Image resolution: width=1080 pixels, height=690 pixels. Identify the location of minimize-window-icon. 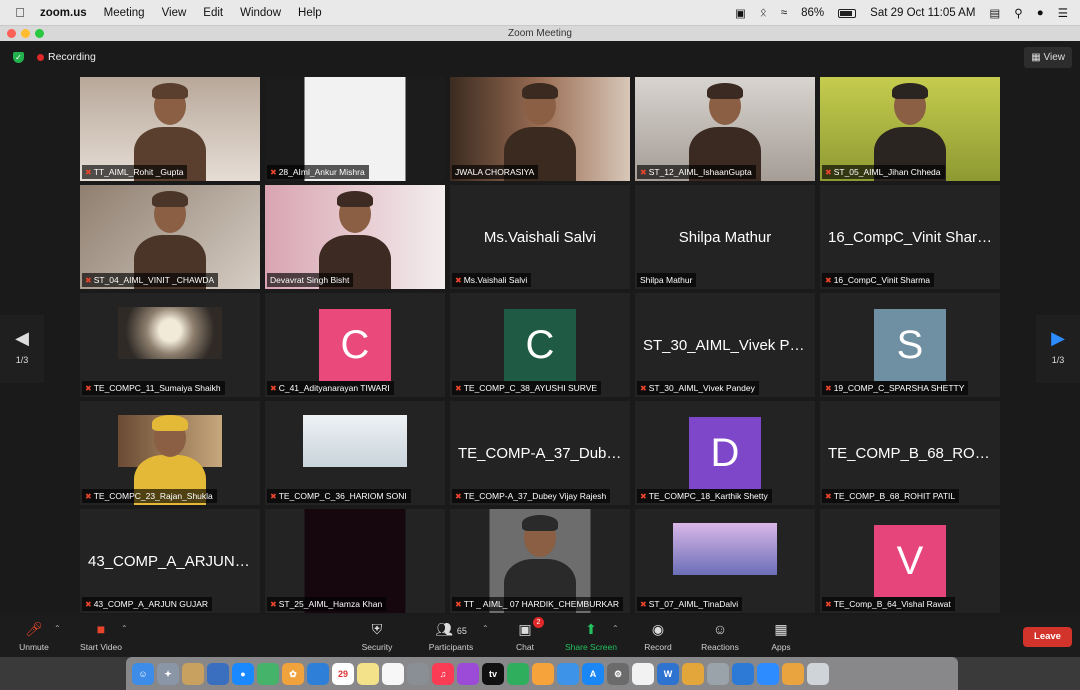
(25, 33).